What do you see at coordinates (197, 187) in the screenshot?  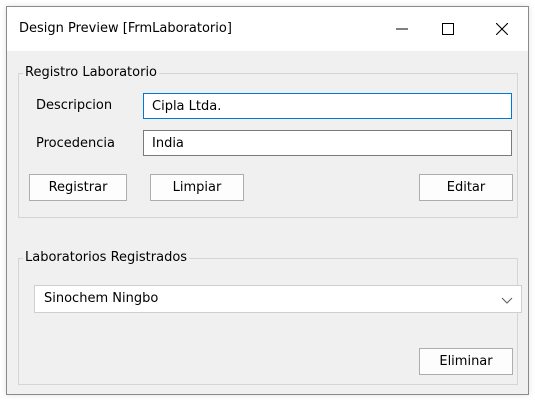 I see `limpiar-button: Limpiar` at bounding box center [197, 187].